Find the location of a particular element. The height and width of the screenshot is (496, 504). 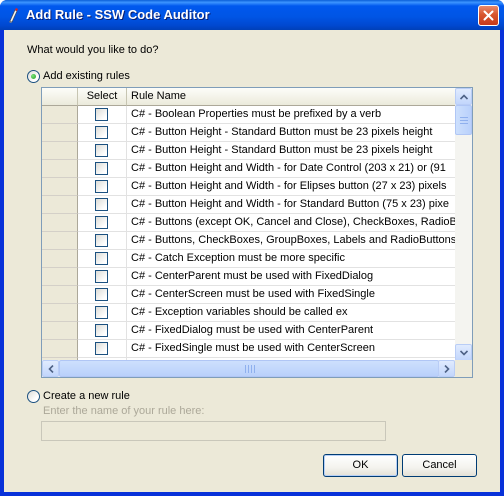

create-new-radio is located at coordinates (33, 396).